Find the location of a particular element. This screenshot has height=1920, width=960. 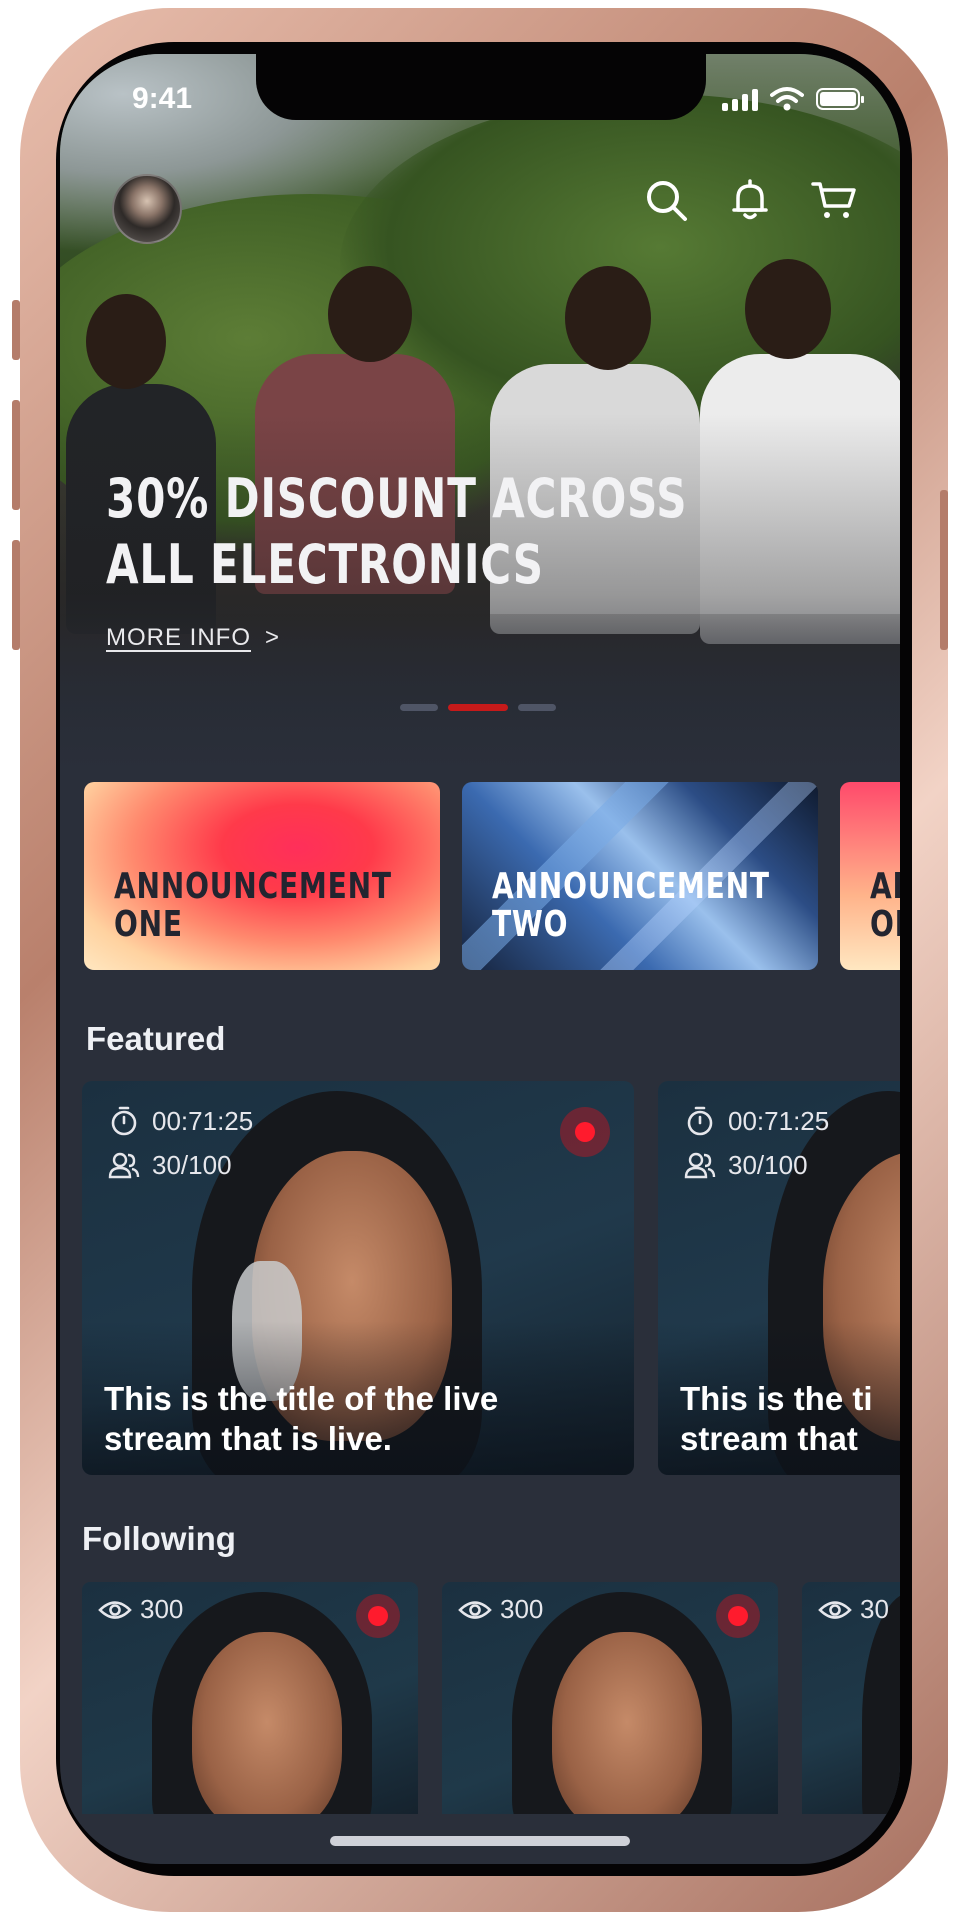

announcement-card: ANNOUNCEMENT ONE is located at coordinates (262, 876).